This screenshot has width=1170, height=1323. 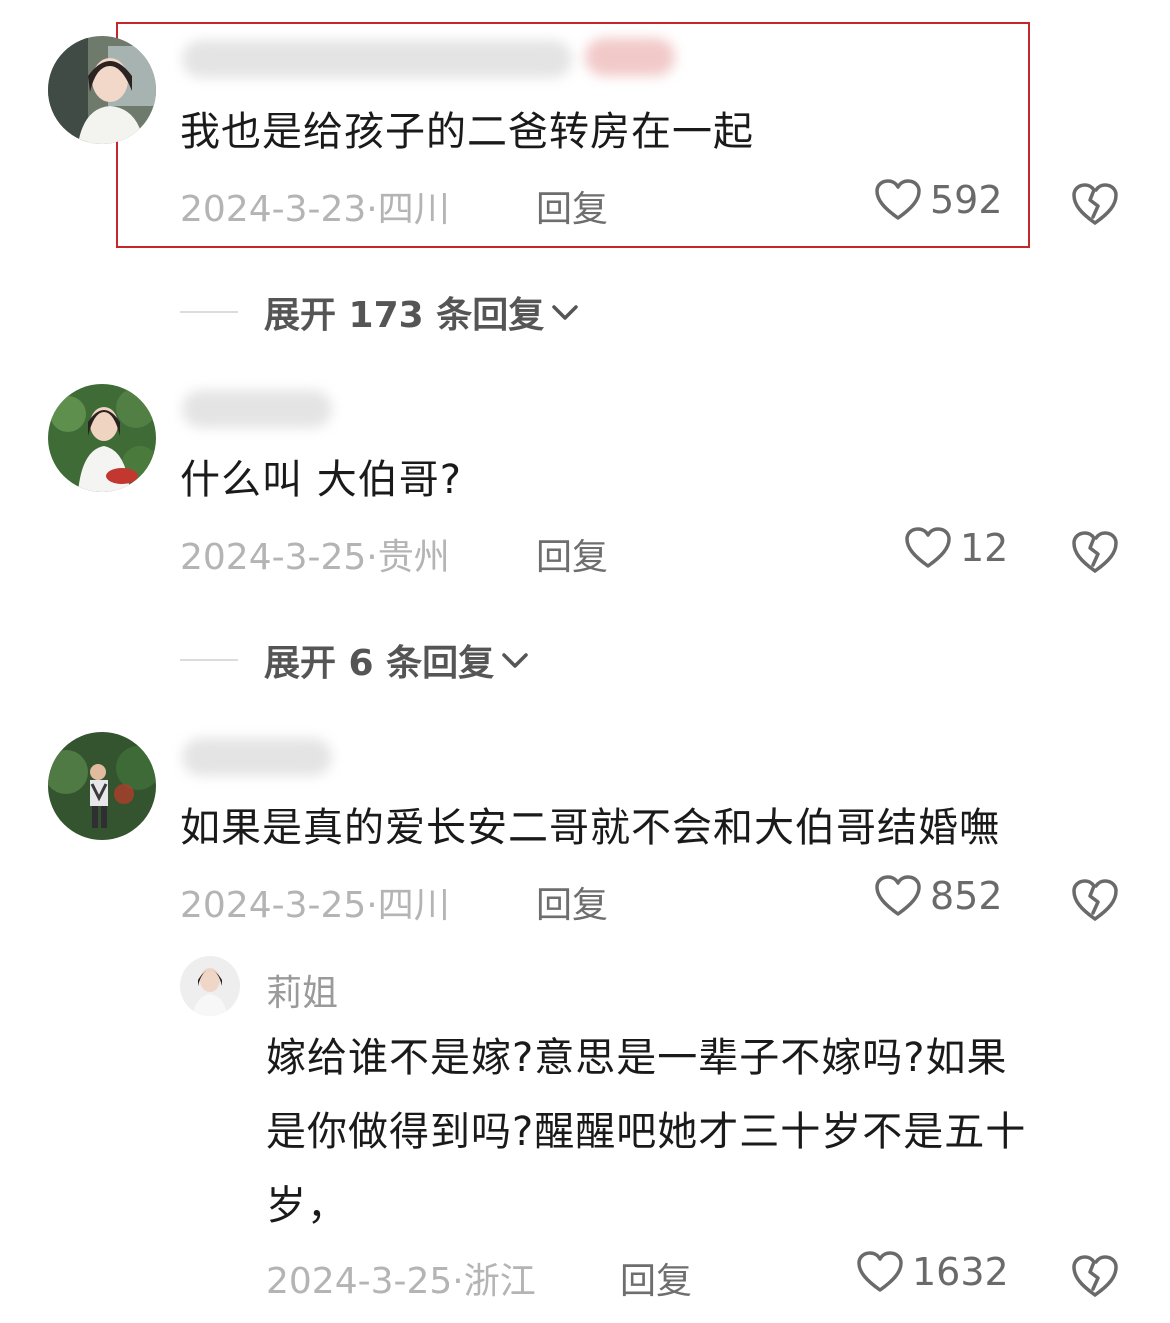 What do you see at coordinates (956, 548) in the screenshot?
I see `like-button: 12` at bounding box center [956, 548].